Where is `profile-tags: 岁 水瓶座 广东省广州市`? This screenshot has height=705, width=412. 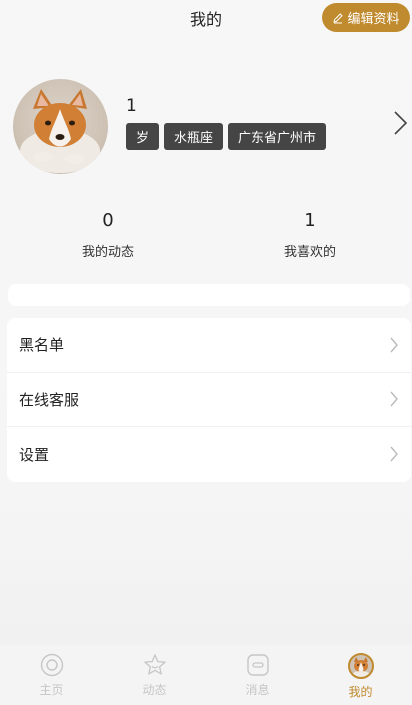
profile-tags: 岁 水瓶座 广东省广州市 is located at coordinates (226, 136).